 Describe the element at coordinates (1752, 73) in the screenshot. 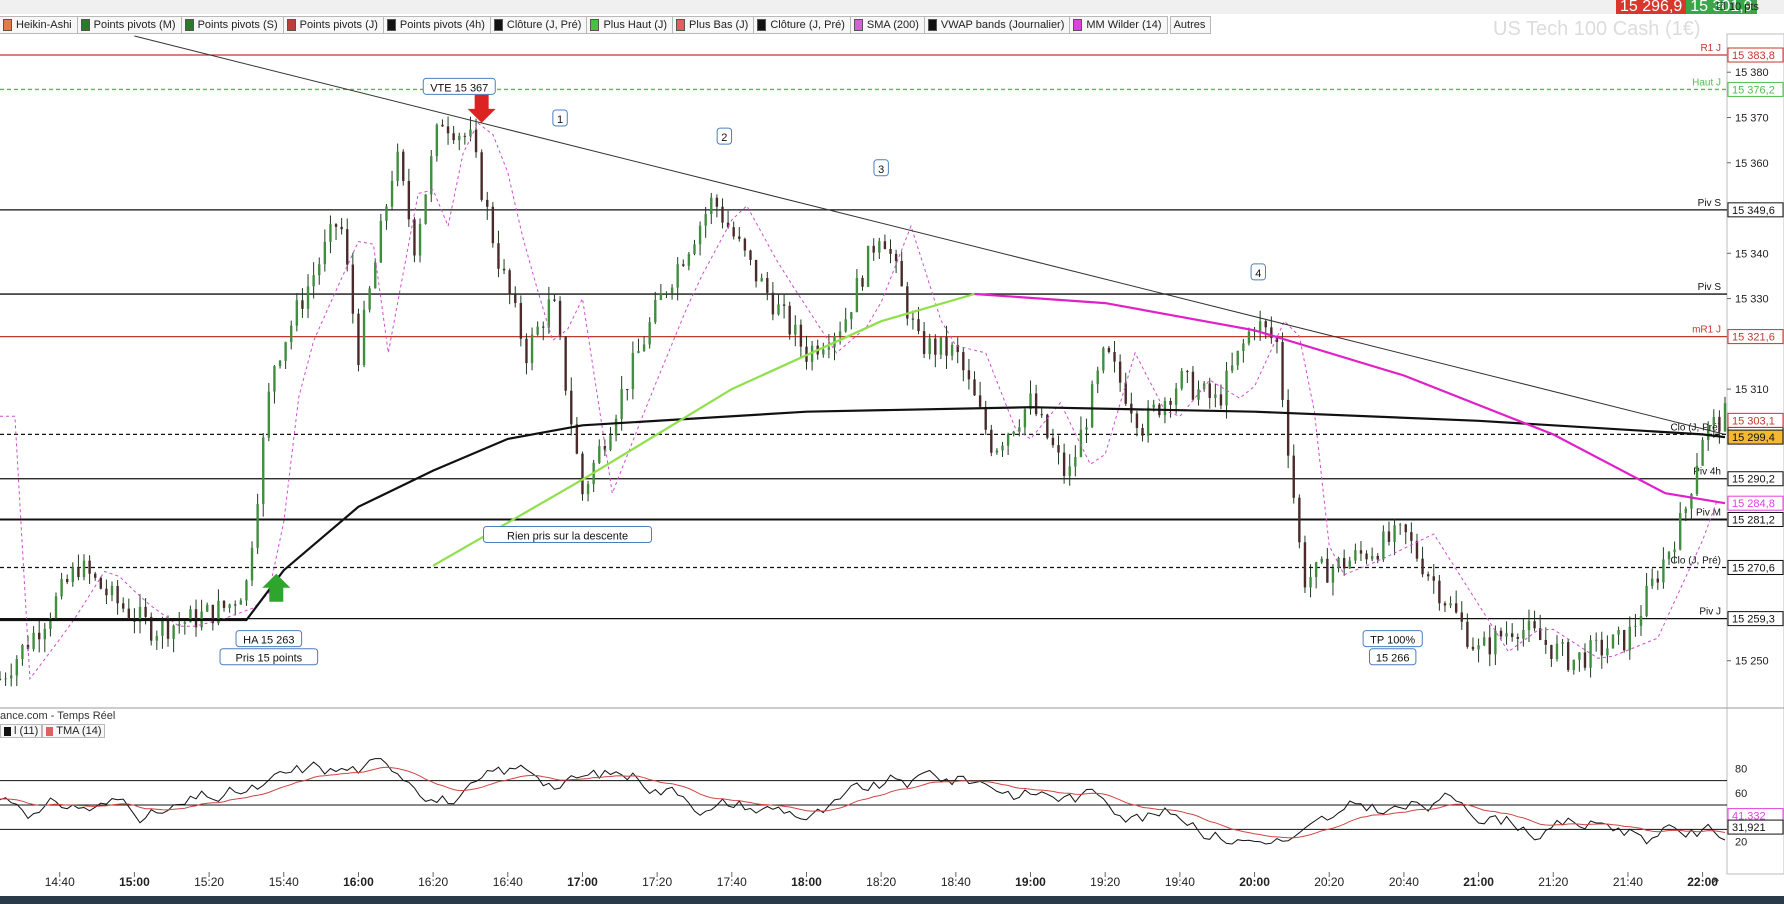

I see `y-tick-label: 15 380` at that location.